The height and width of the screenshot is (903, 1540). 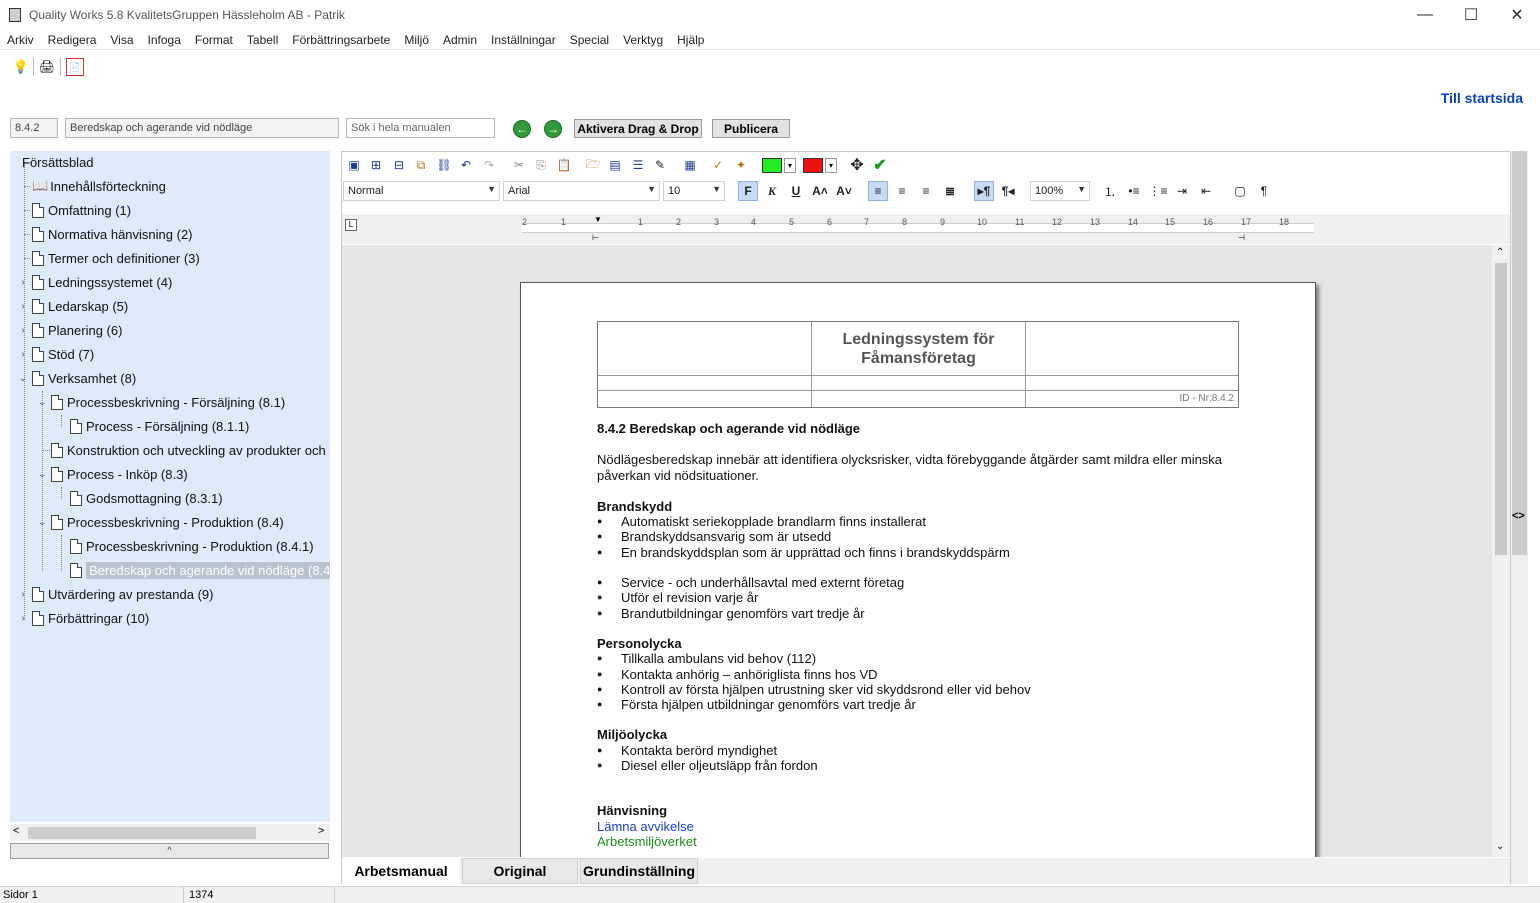 What do you see at coordinates (638, 165) in the screenshot?
I see `list-format-icon: ☰` at bounding box center [638, 165].